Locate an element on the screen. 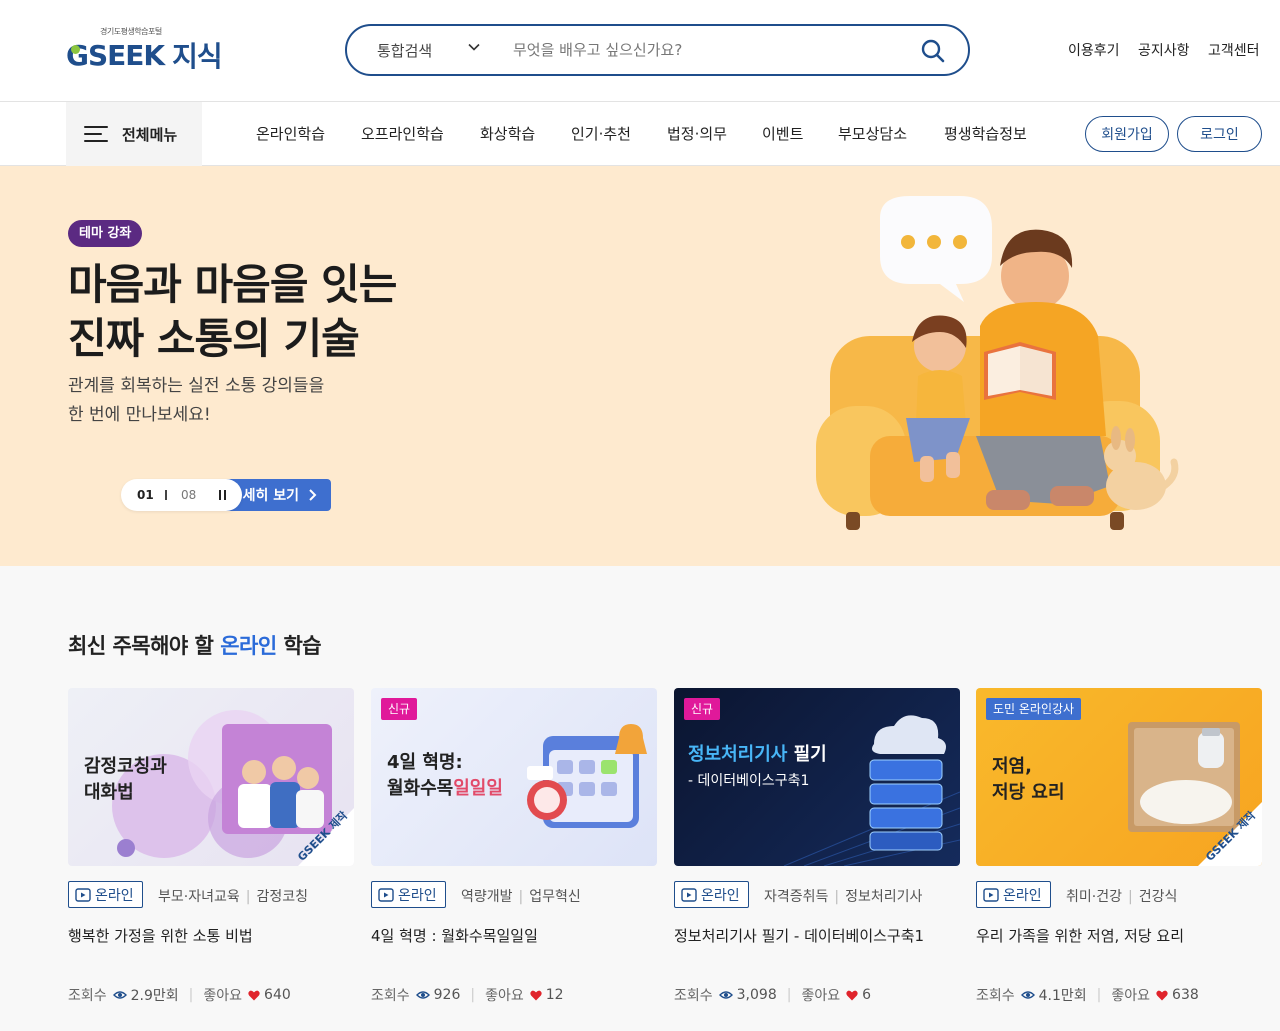 The image size is (1280, 1031). thumbnail-title-line-2b: 일일일 is located at coordinates (478, 788).